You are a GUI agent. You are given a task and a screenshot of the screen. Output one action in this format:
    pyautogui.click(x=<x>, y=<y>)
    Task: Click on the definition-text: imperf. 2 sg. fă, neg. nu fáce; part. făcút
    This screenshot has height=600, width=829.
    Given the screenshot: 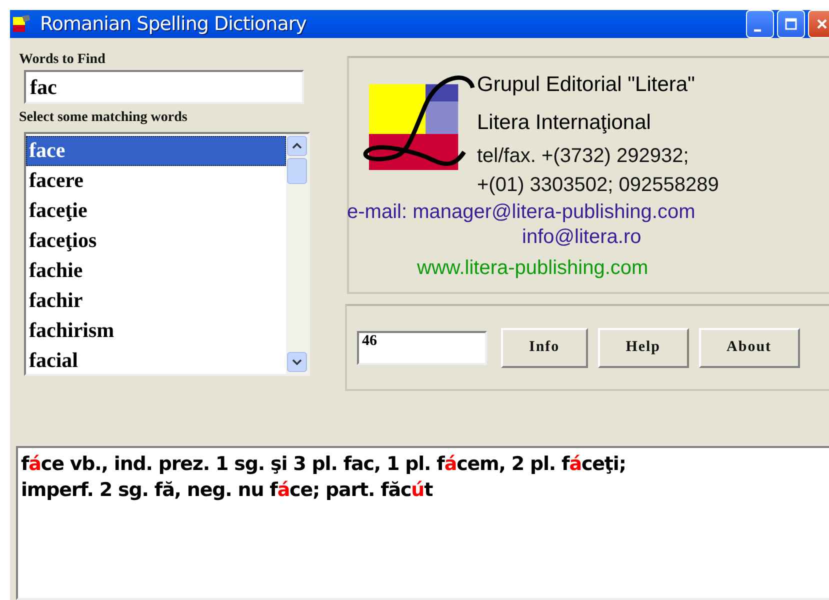 What is the action you would take?
    pyautogui.click(x=227, y=490)
    